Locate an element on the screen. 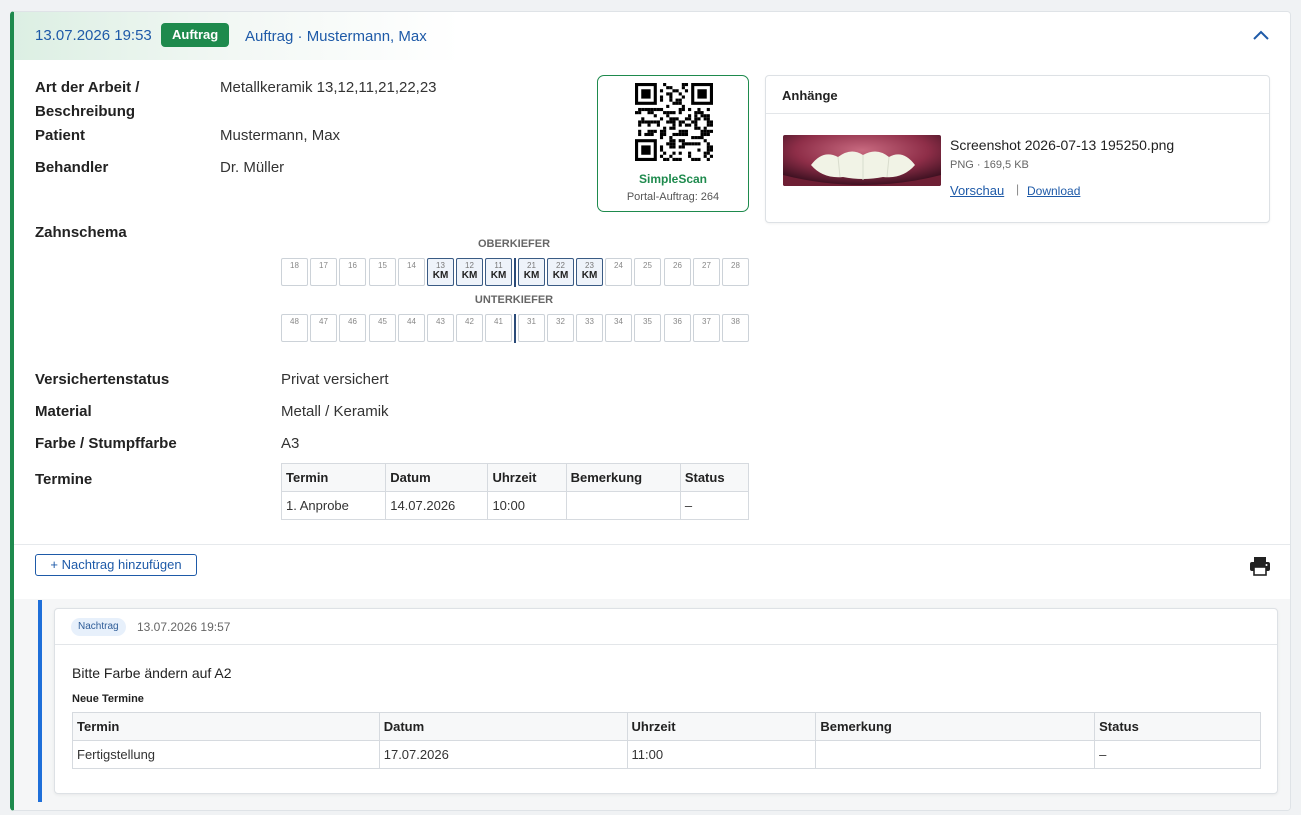 This screenshot has width=1301, height=815. column-header: Bemerkung is located at coordinates (623, 477).